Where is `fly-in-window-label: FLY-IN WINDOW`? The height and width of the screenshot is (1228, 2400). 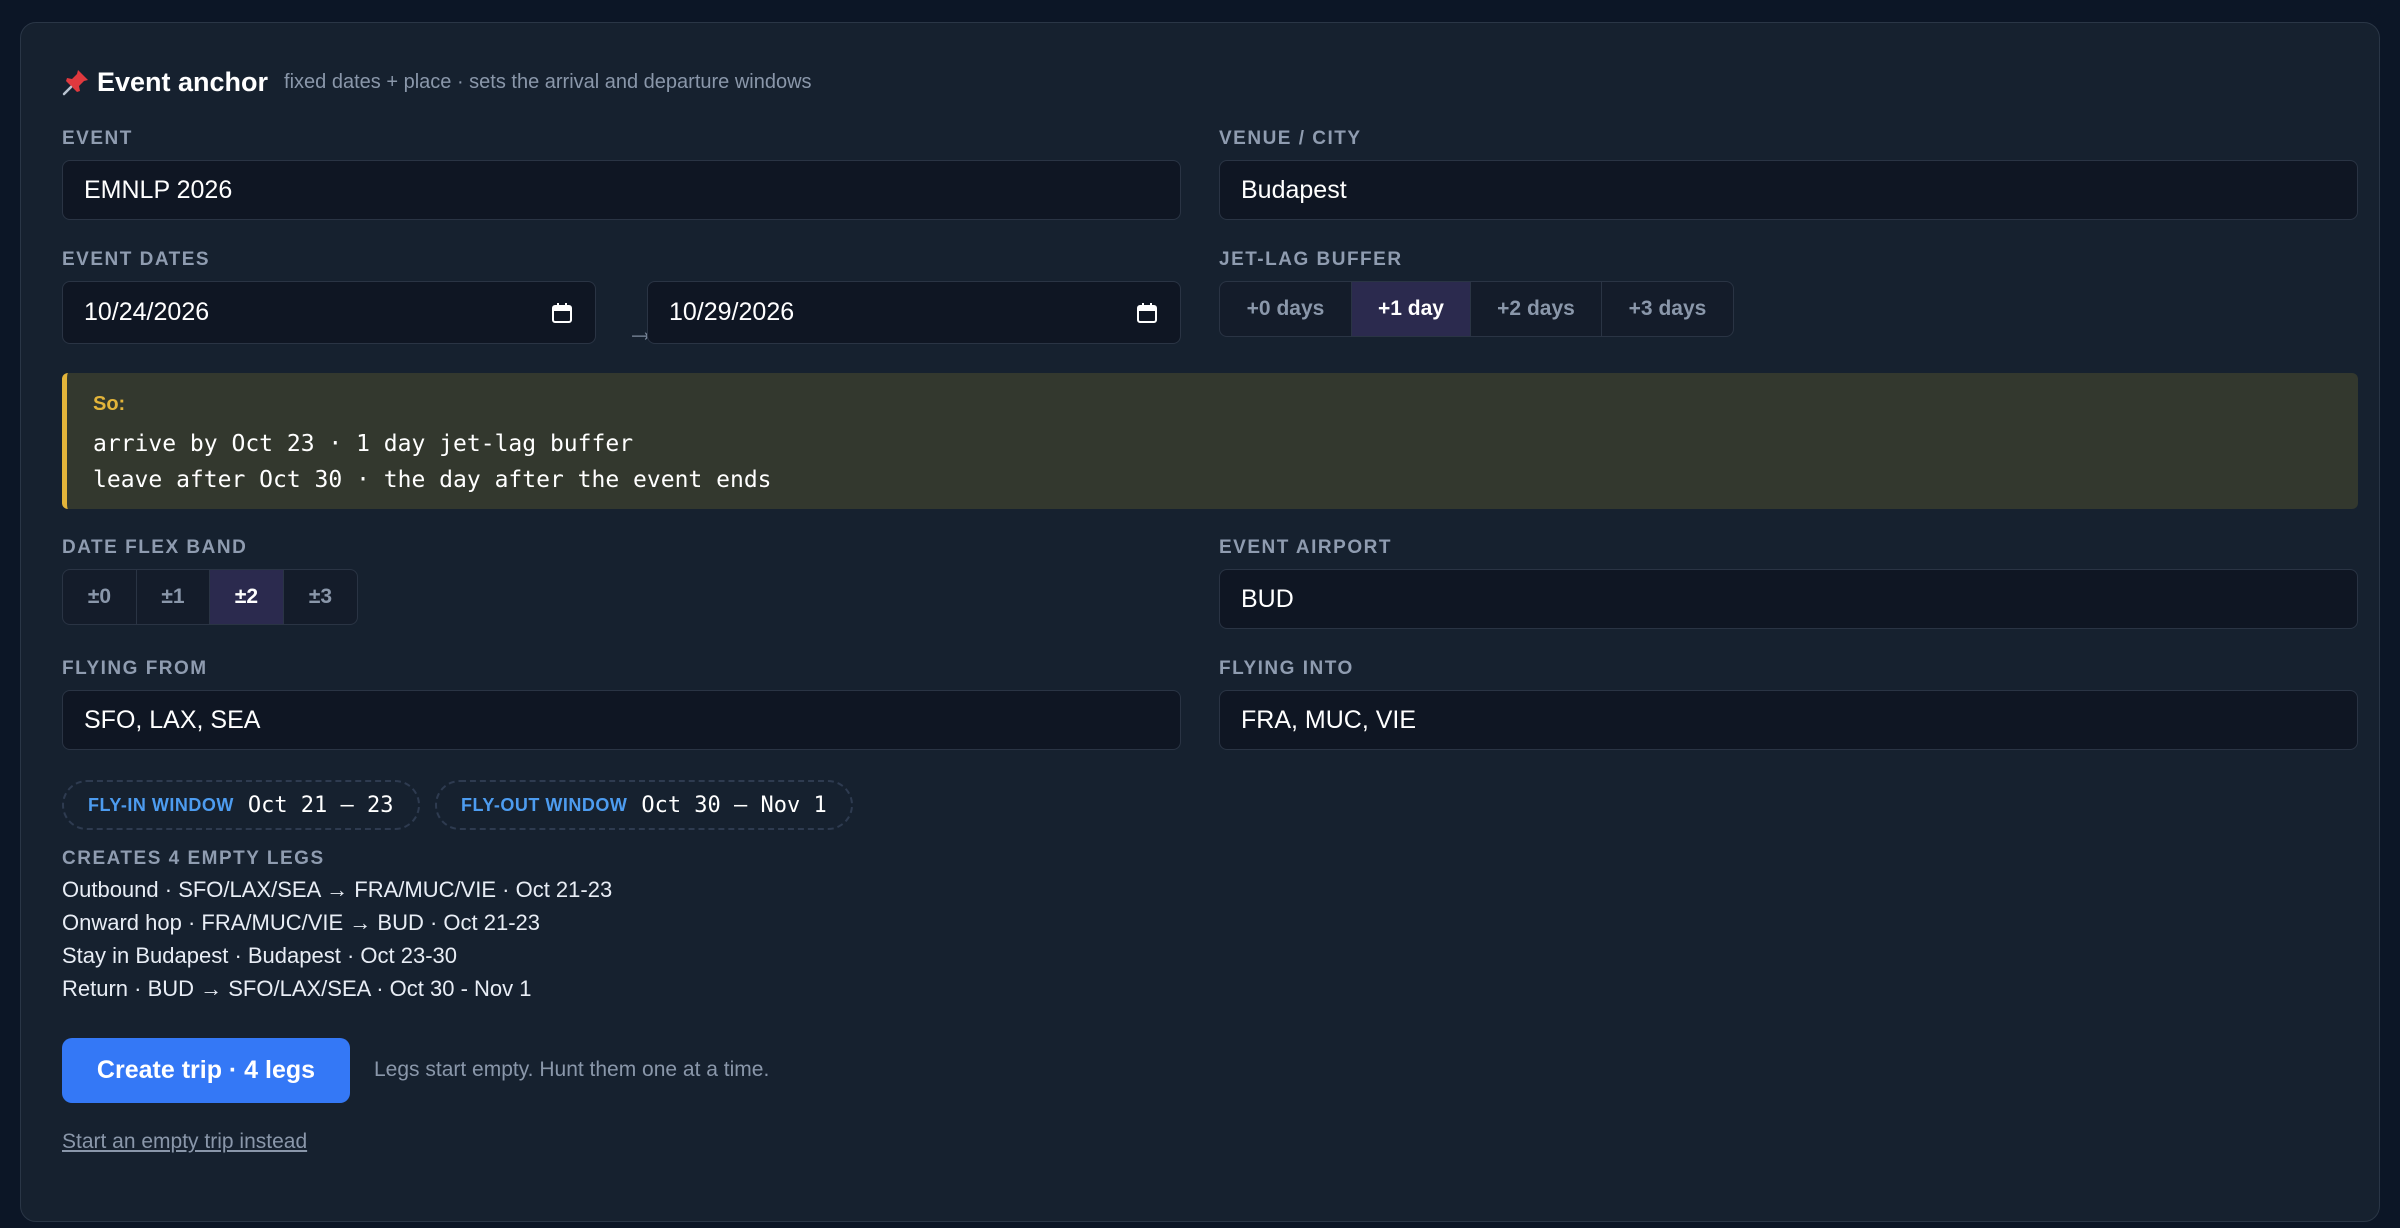 fly-in-window-label: FLY-IN WINDOW is located at coordinates (161, 804).